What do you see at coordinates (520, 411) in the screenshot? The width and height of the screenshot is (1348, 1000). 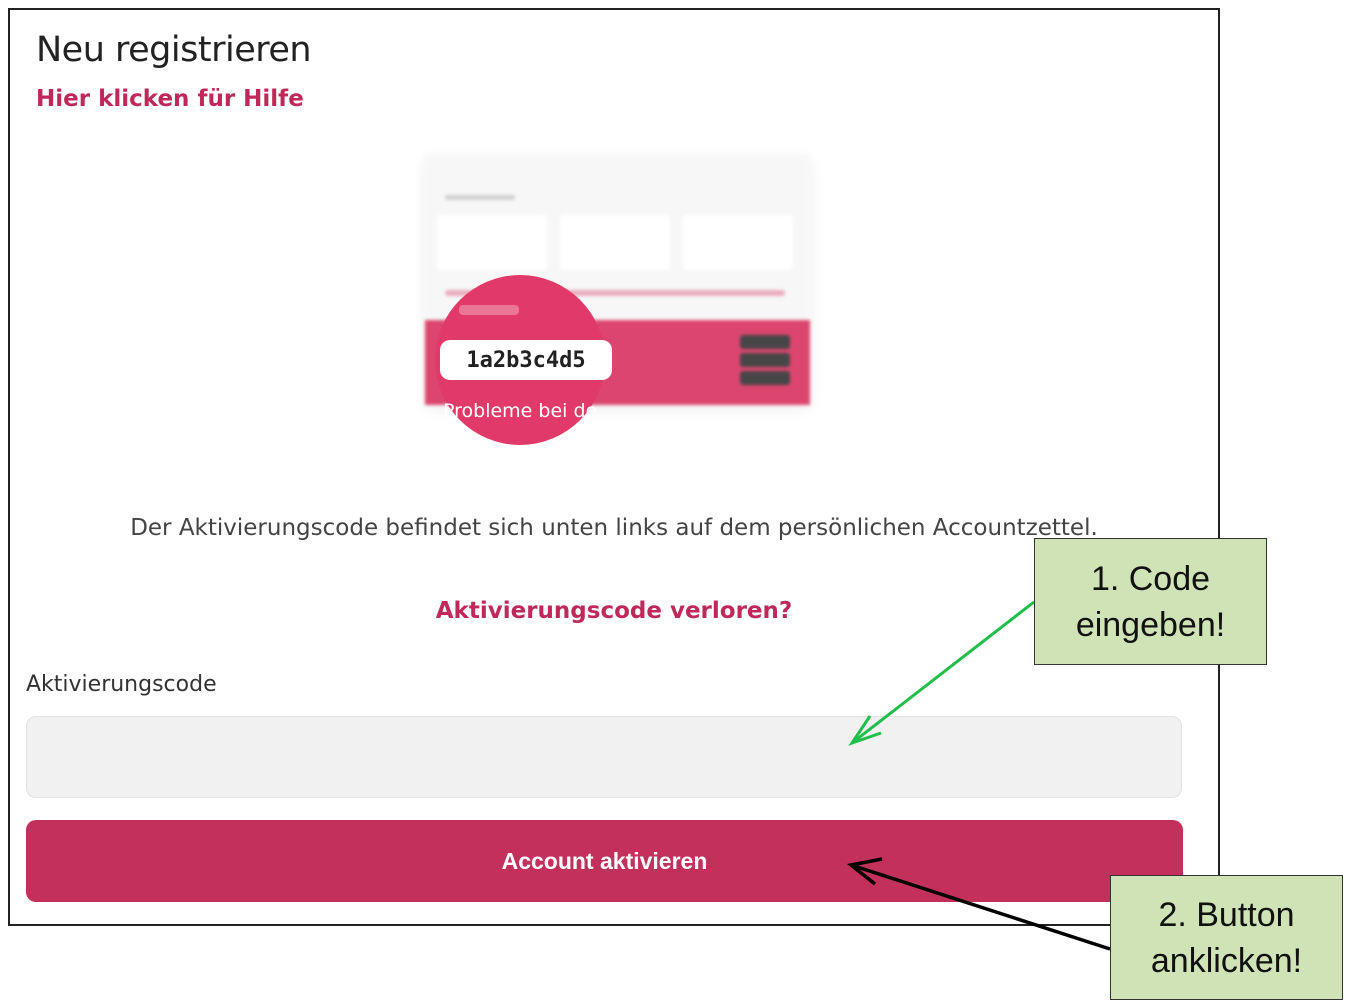 I see `bubble-caption: Probleme bei de` at bounding box center [520, 411].